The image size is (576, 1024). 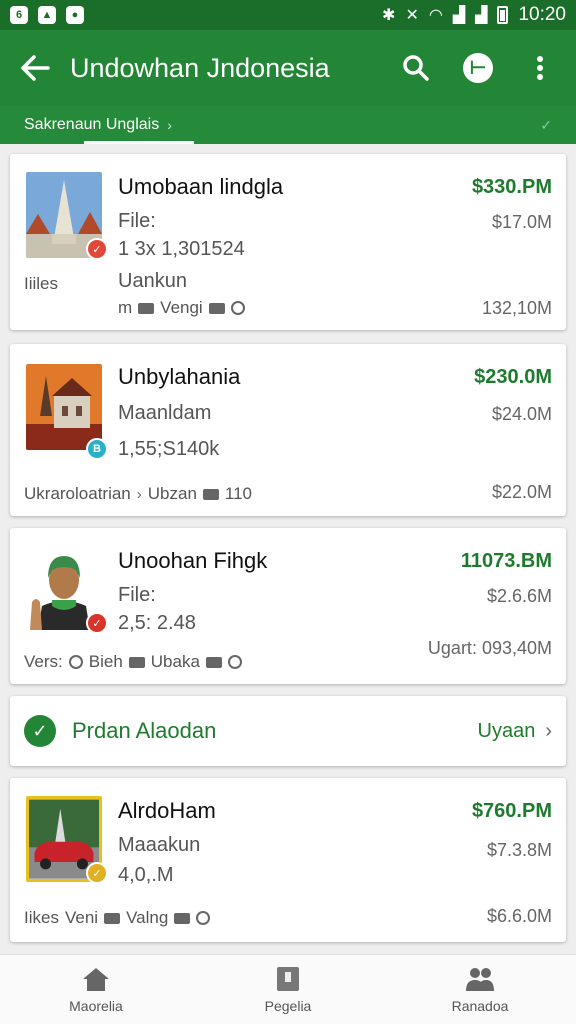 I want to click on item-line2: 1 3x 1,301524, so click(x=181, y=249).